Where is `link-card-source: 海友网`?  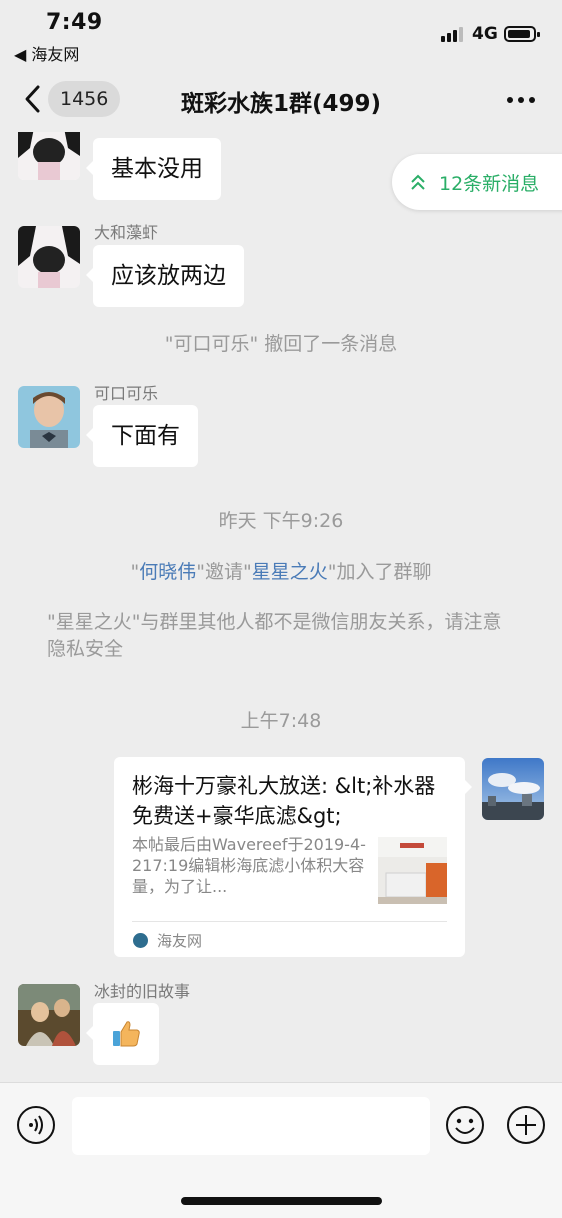
link-card-source: 海友网 is located at coordinates (180, 941).